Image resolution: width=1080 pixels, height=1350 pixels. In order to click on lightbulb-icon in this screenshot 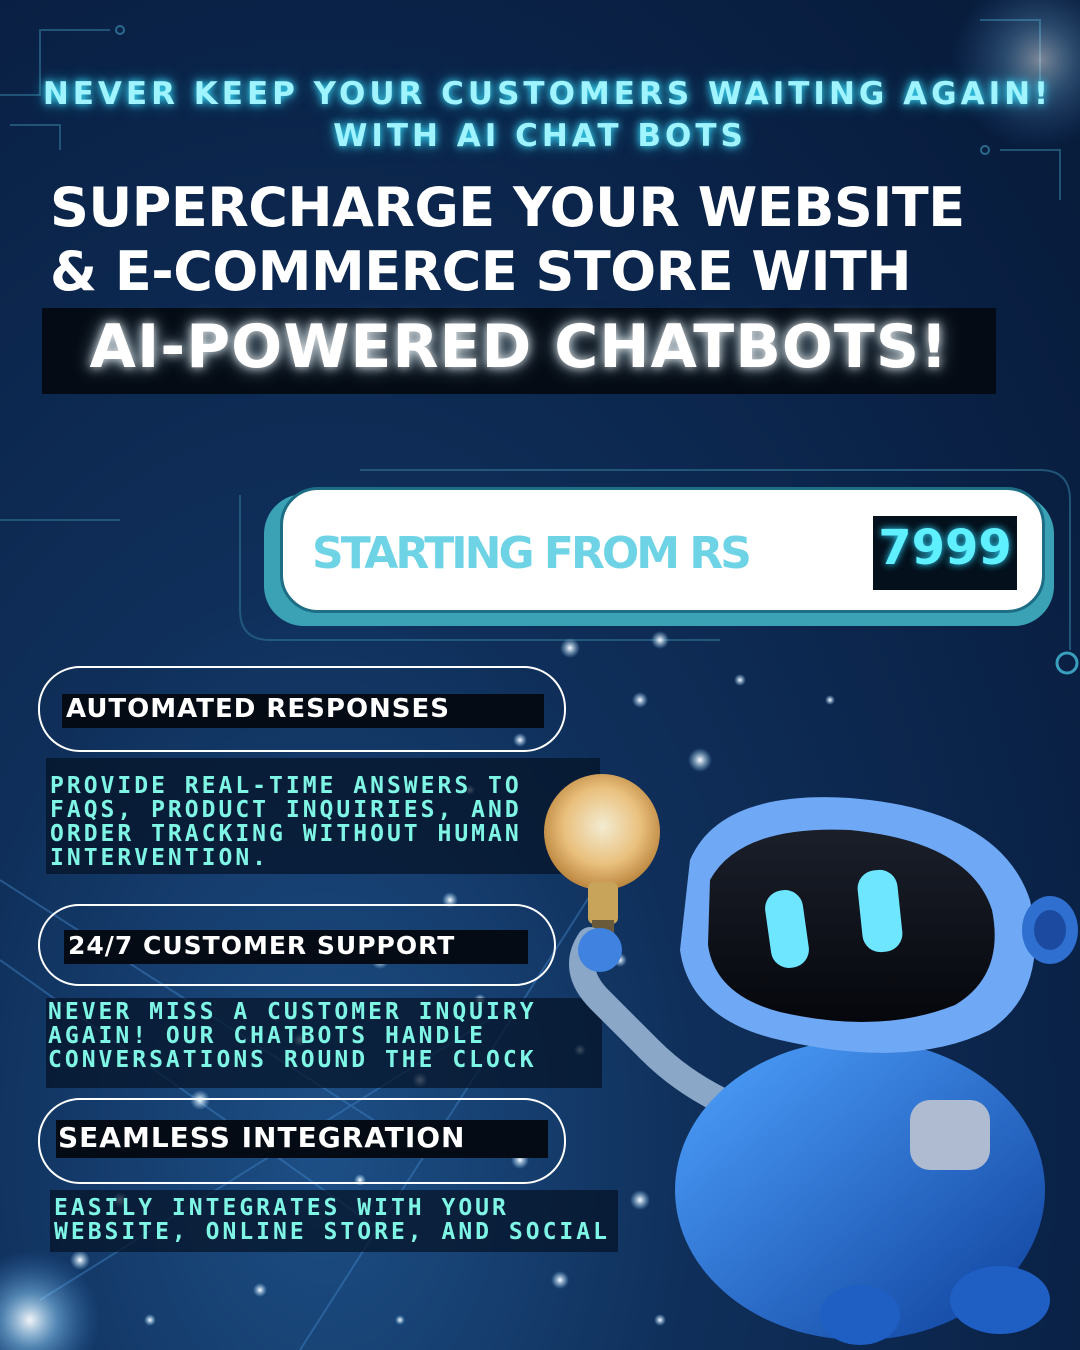, I will do `click(602, 855)`.